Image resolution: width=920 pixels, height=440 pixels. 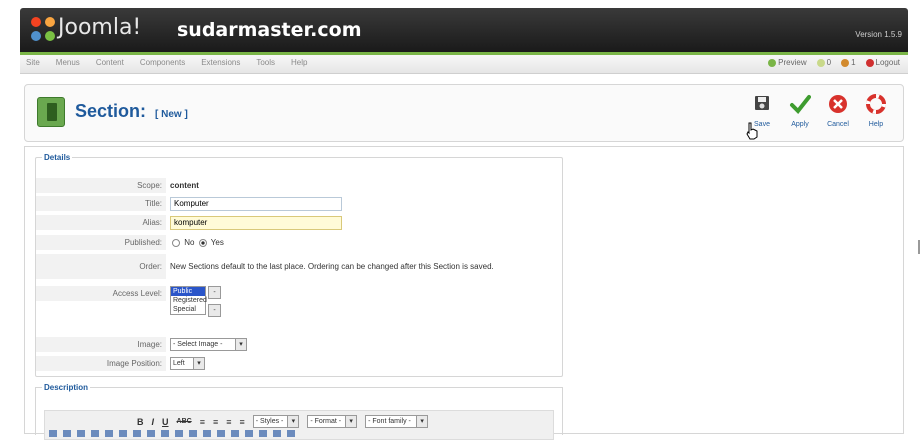 I want to click on cancel-button: Cancel, so click(x=838, y=115).